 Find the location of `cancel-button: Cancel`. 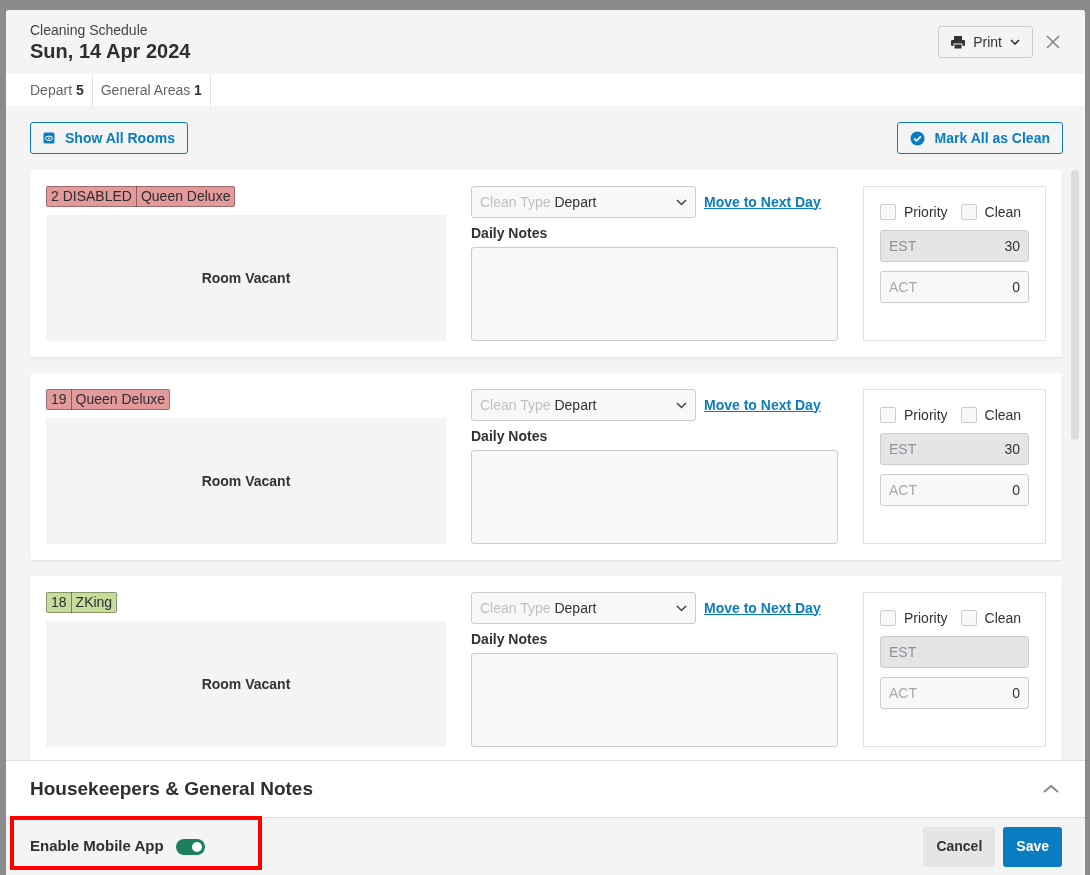

cancel-button: Cancel is located at coordinates (959, 846).